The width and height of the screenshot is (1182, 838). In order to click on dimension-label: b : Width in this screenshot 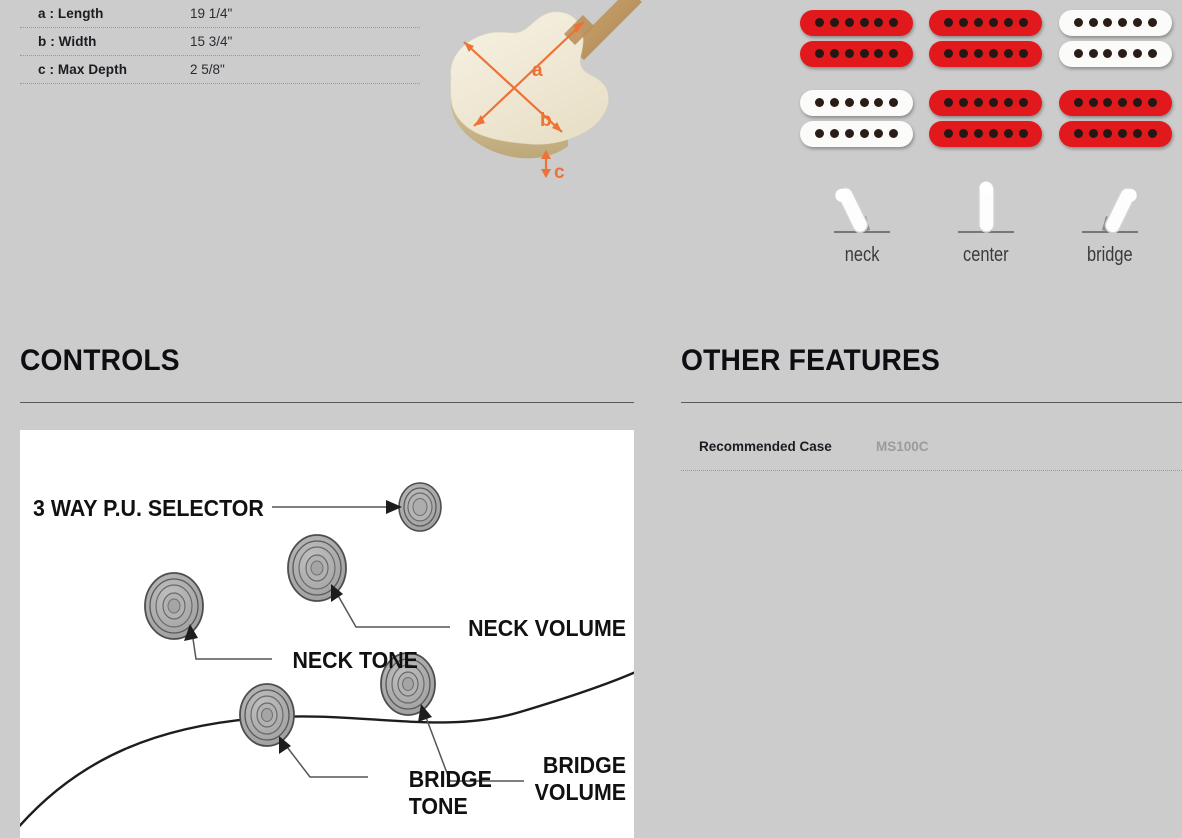, I will do `click(67, 41)`.